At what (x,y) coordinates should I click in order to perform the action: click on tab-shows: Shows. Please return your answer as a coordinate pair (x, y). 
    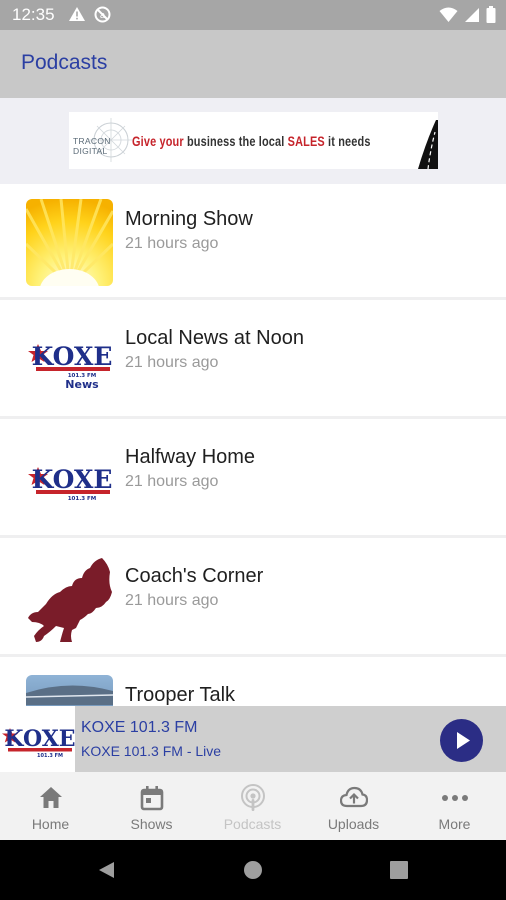
    Looking at the image, I should click on (151, 806).